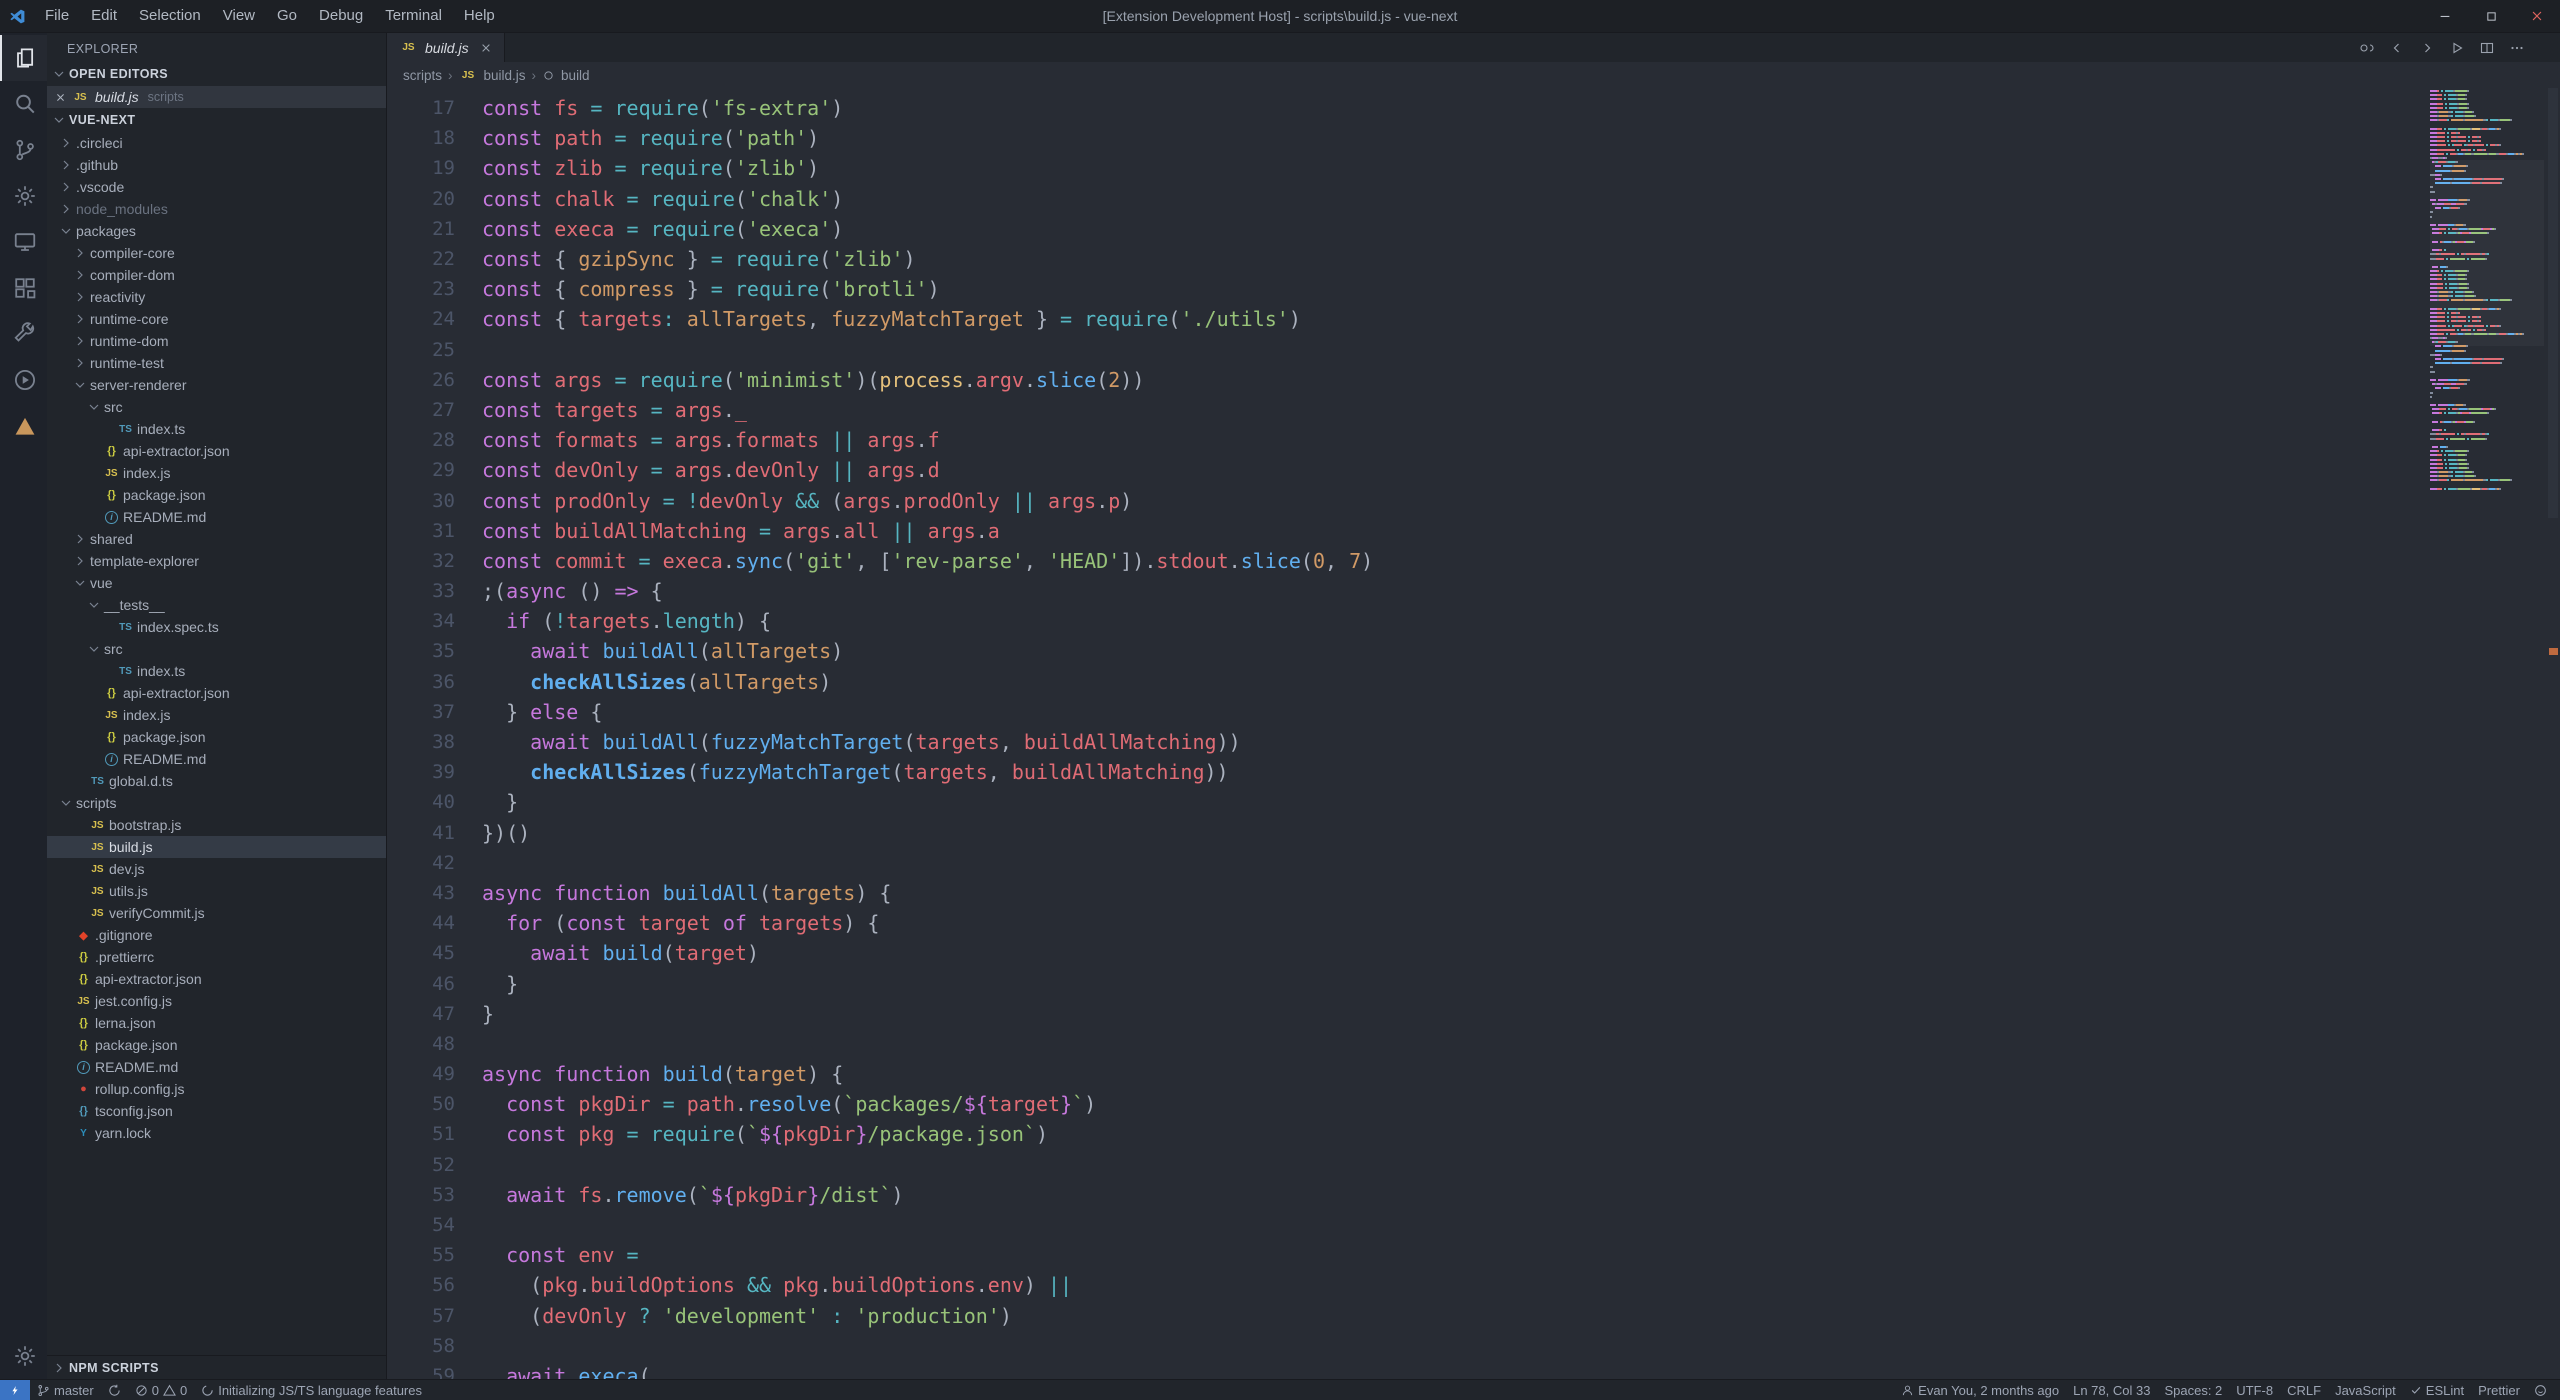  Describe the element at coordinates (1473, 863) in the screenshot. I see `code-line: 42` at that location.